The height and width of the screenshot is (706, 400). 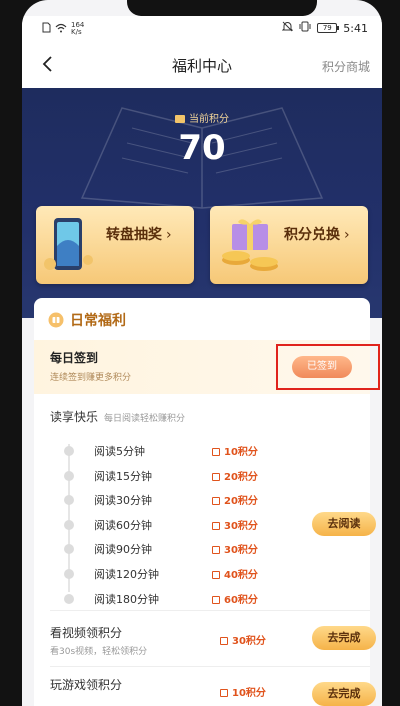 I want to click on wifi-icon, so click(x=61, y=29).